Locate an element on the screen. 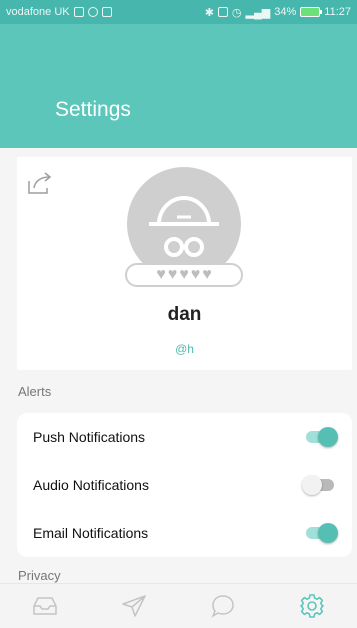  tab-settings is located at coordinates (312, 606).